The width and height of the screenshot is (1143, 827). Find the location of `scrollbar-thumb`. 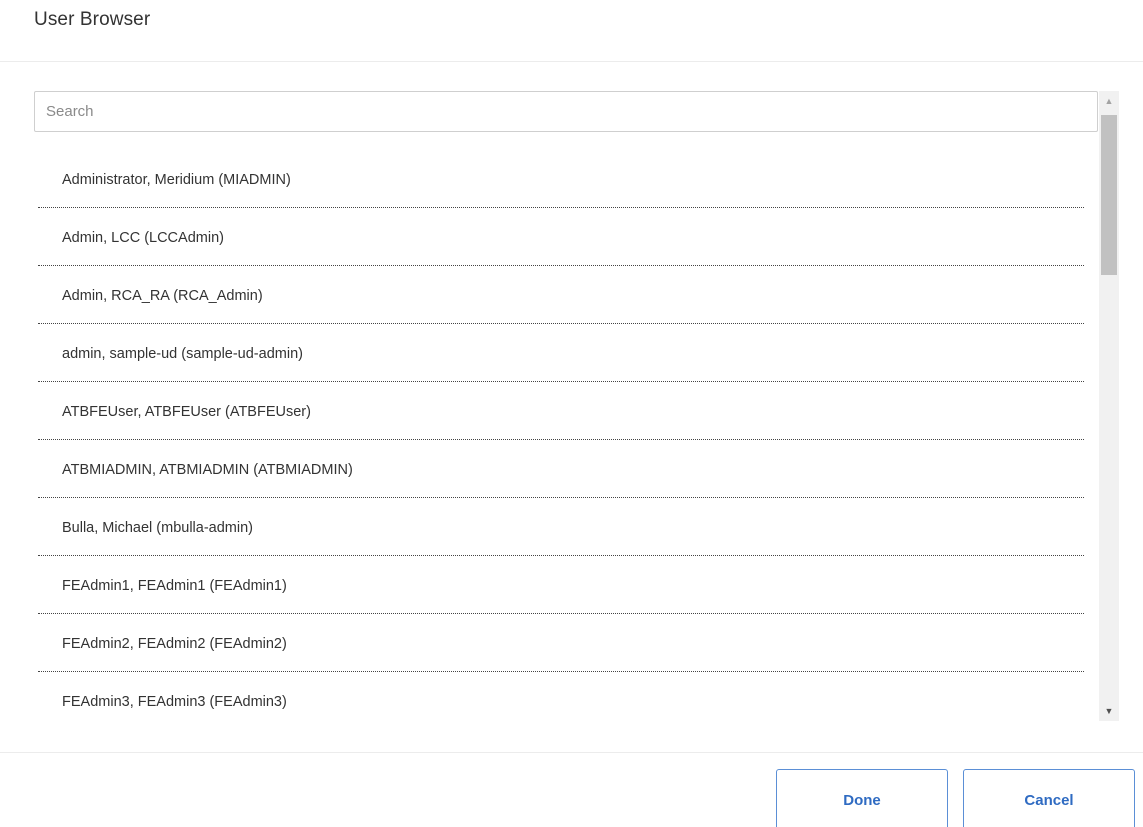

scrollbar-thumb is located at coordinates (1109, 195).